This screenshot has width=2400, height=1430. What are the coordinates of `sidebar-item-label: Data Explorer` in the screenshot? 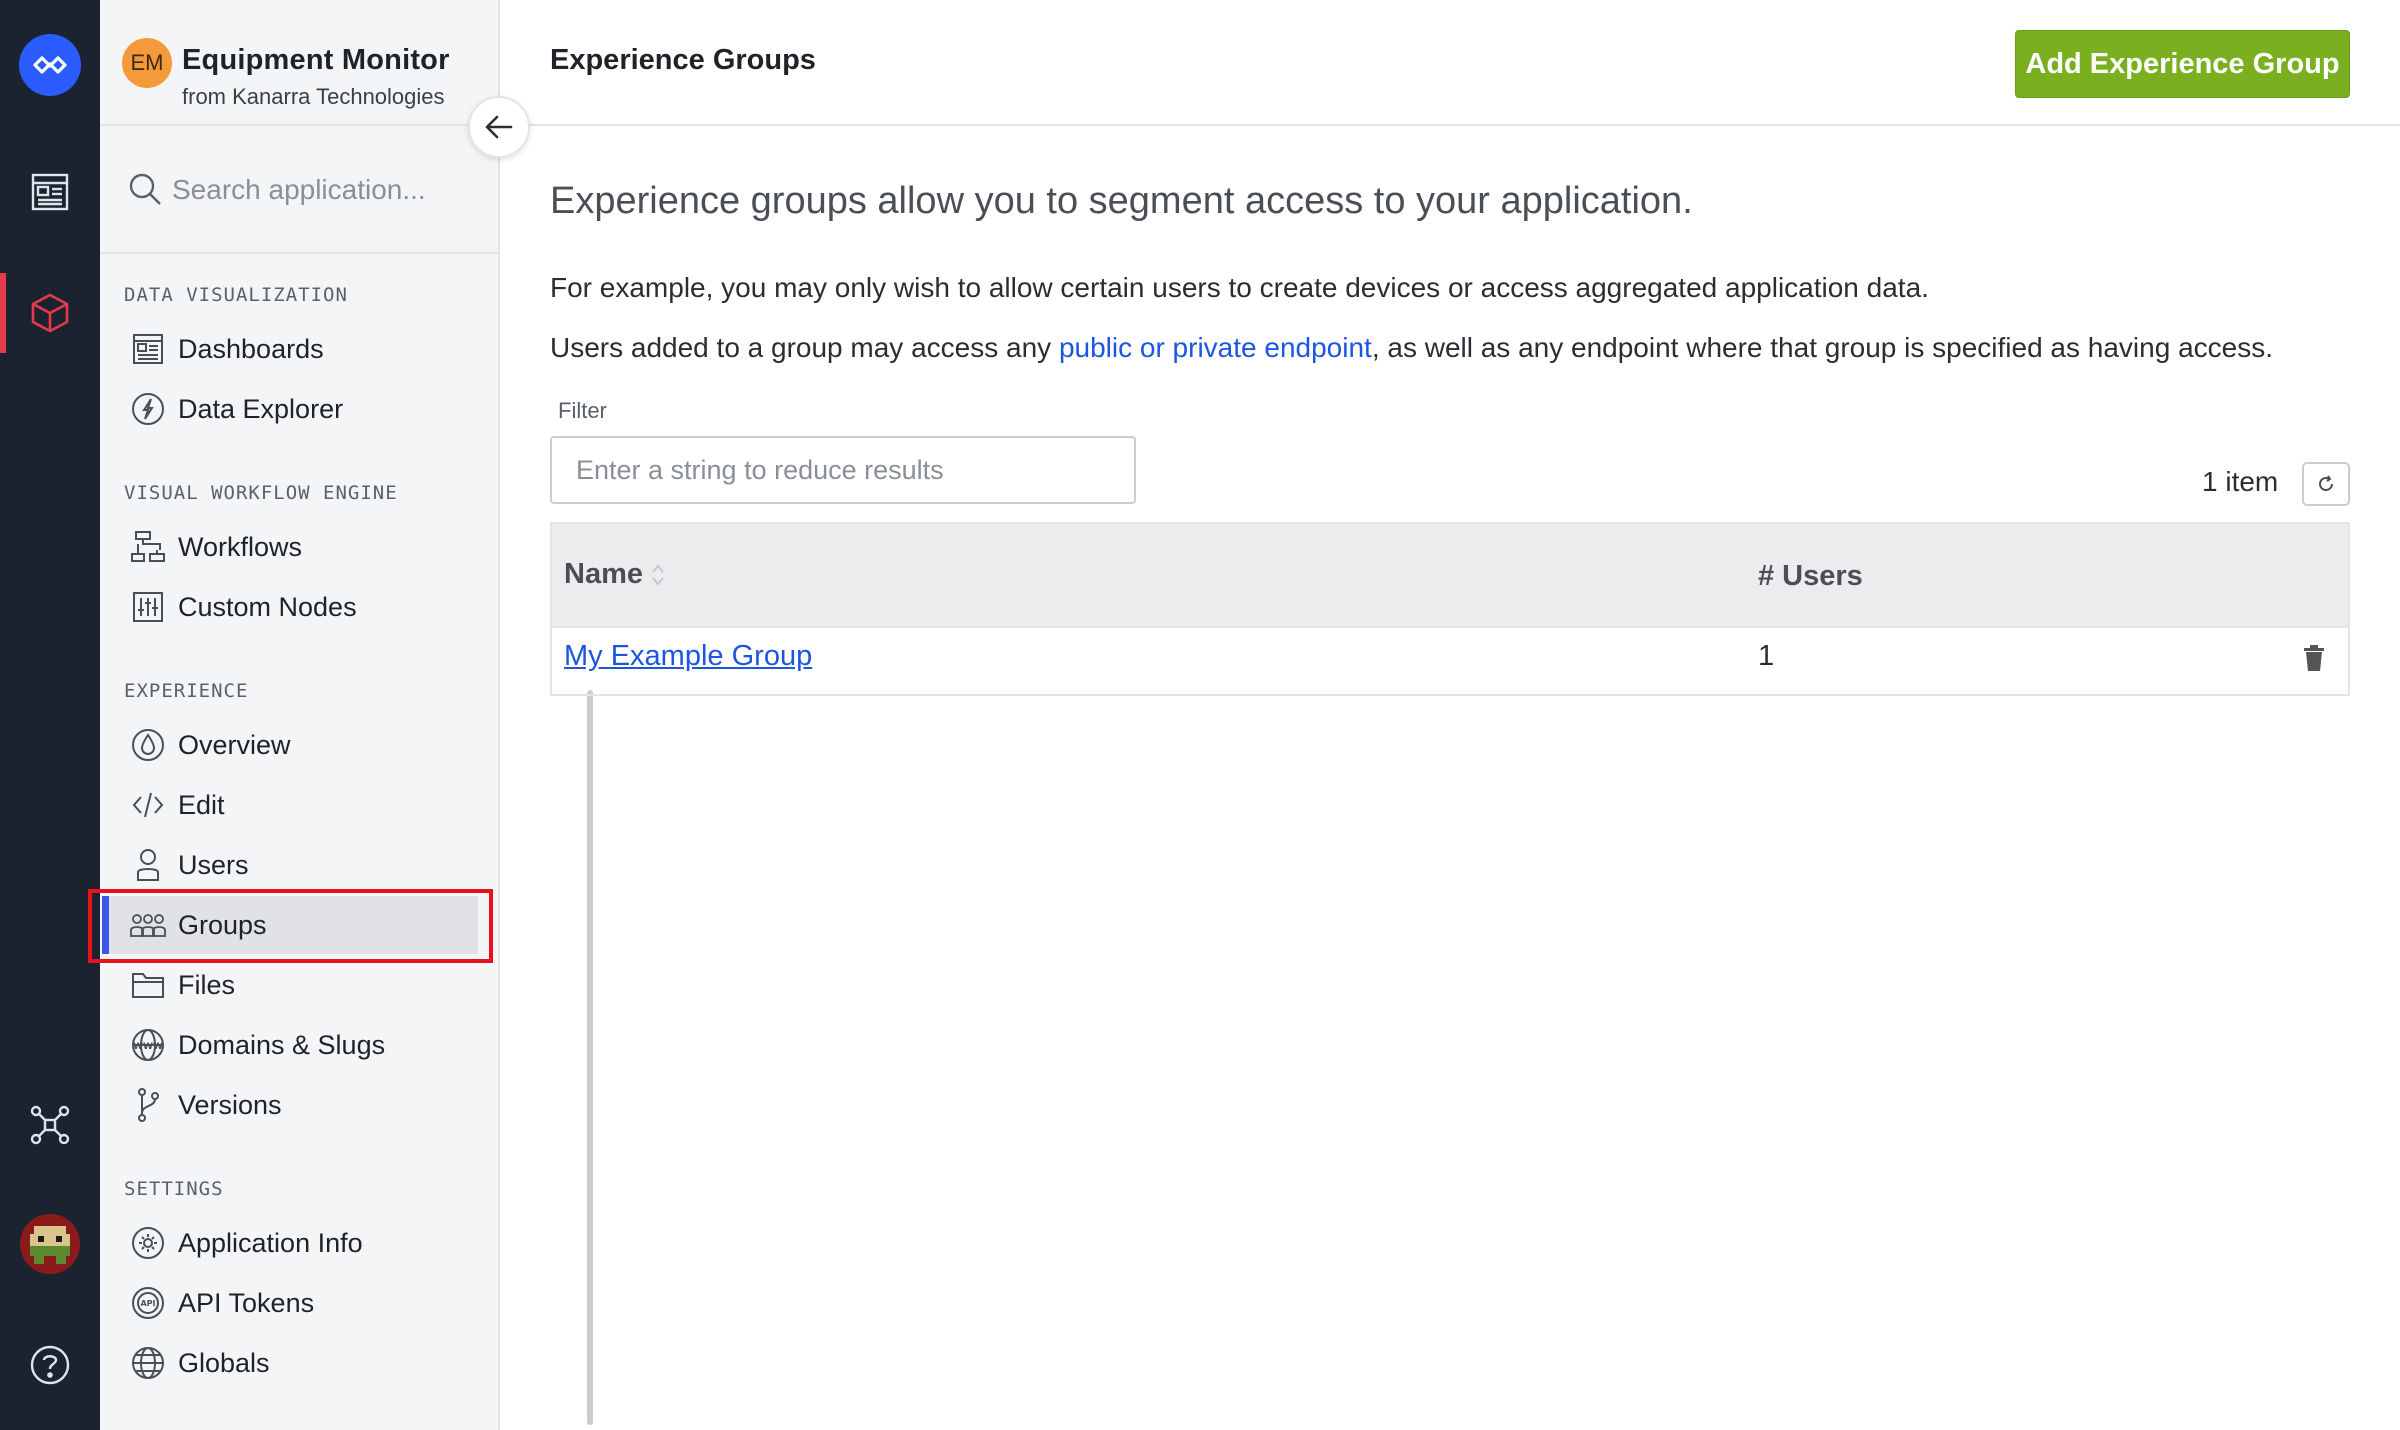 It's located at (261, 408).